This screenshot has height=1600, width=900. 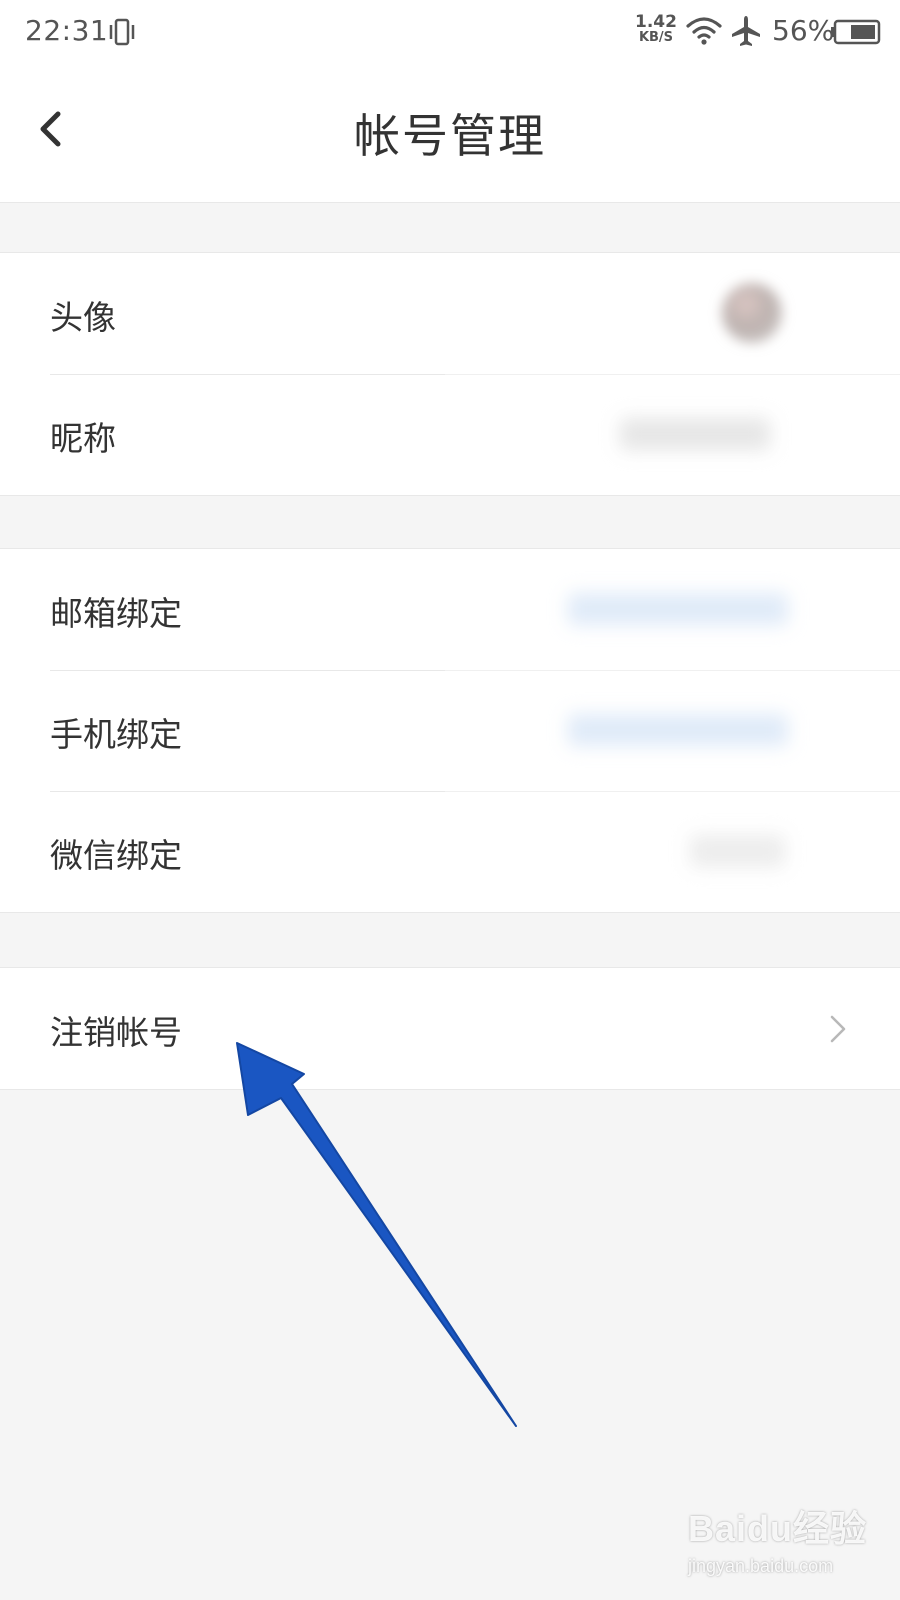 What do you see at coordinates (838, 1029) in the screenshot?
I see `chevron-right-icon` at bounding box center [838, 1029].